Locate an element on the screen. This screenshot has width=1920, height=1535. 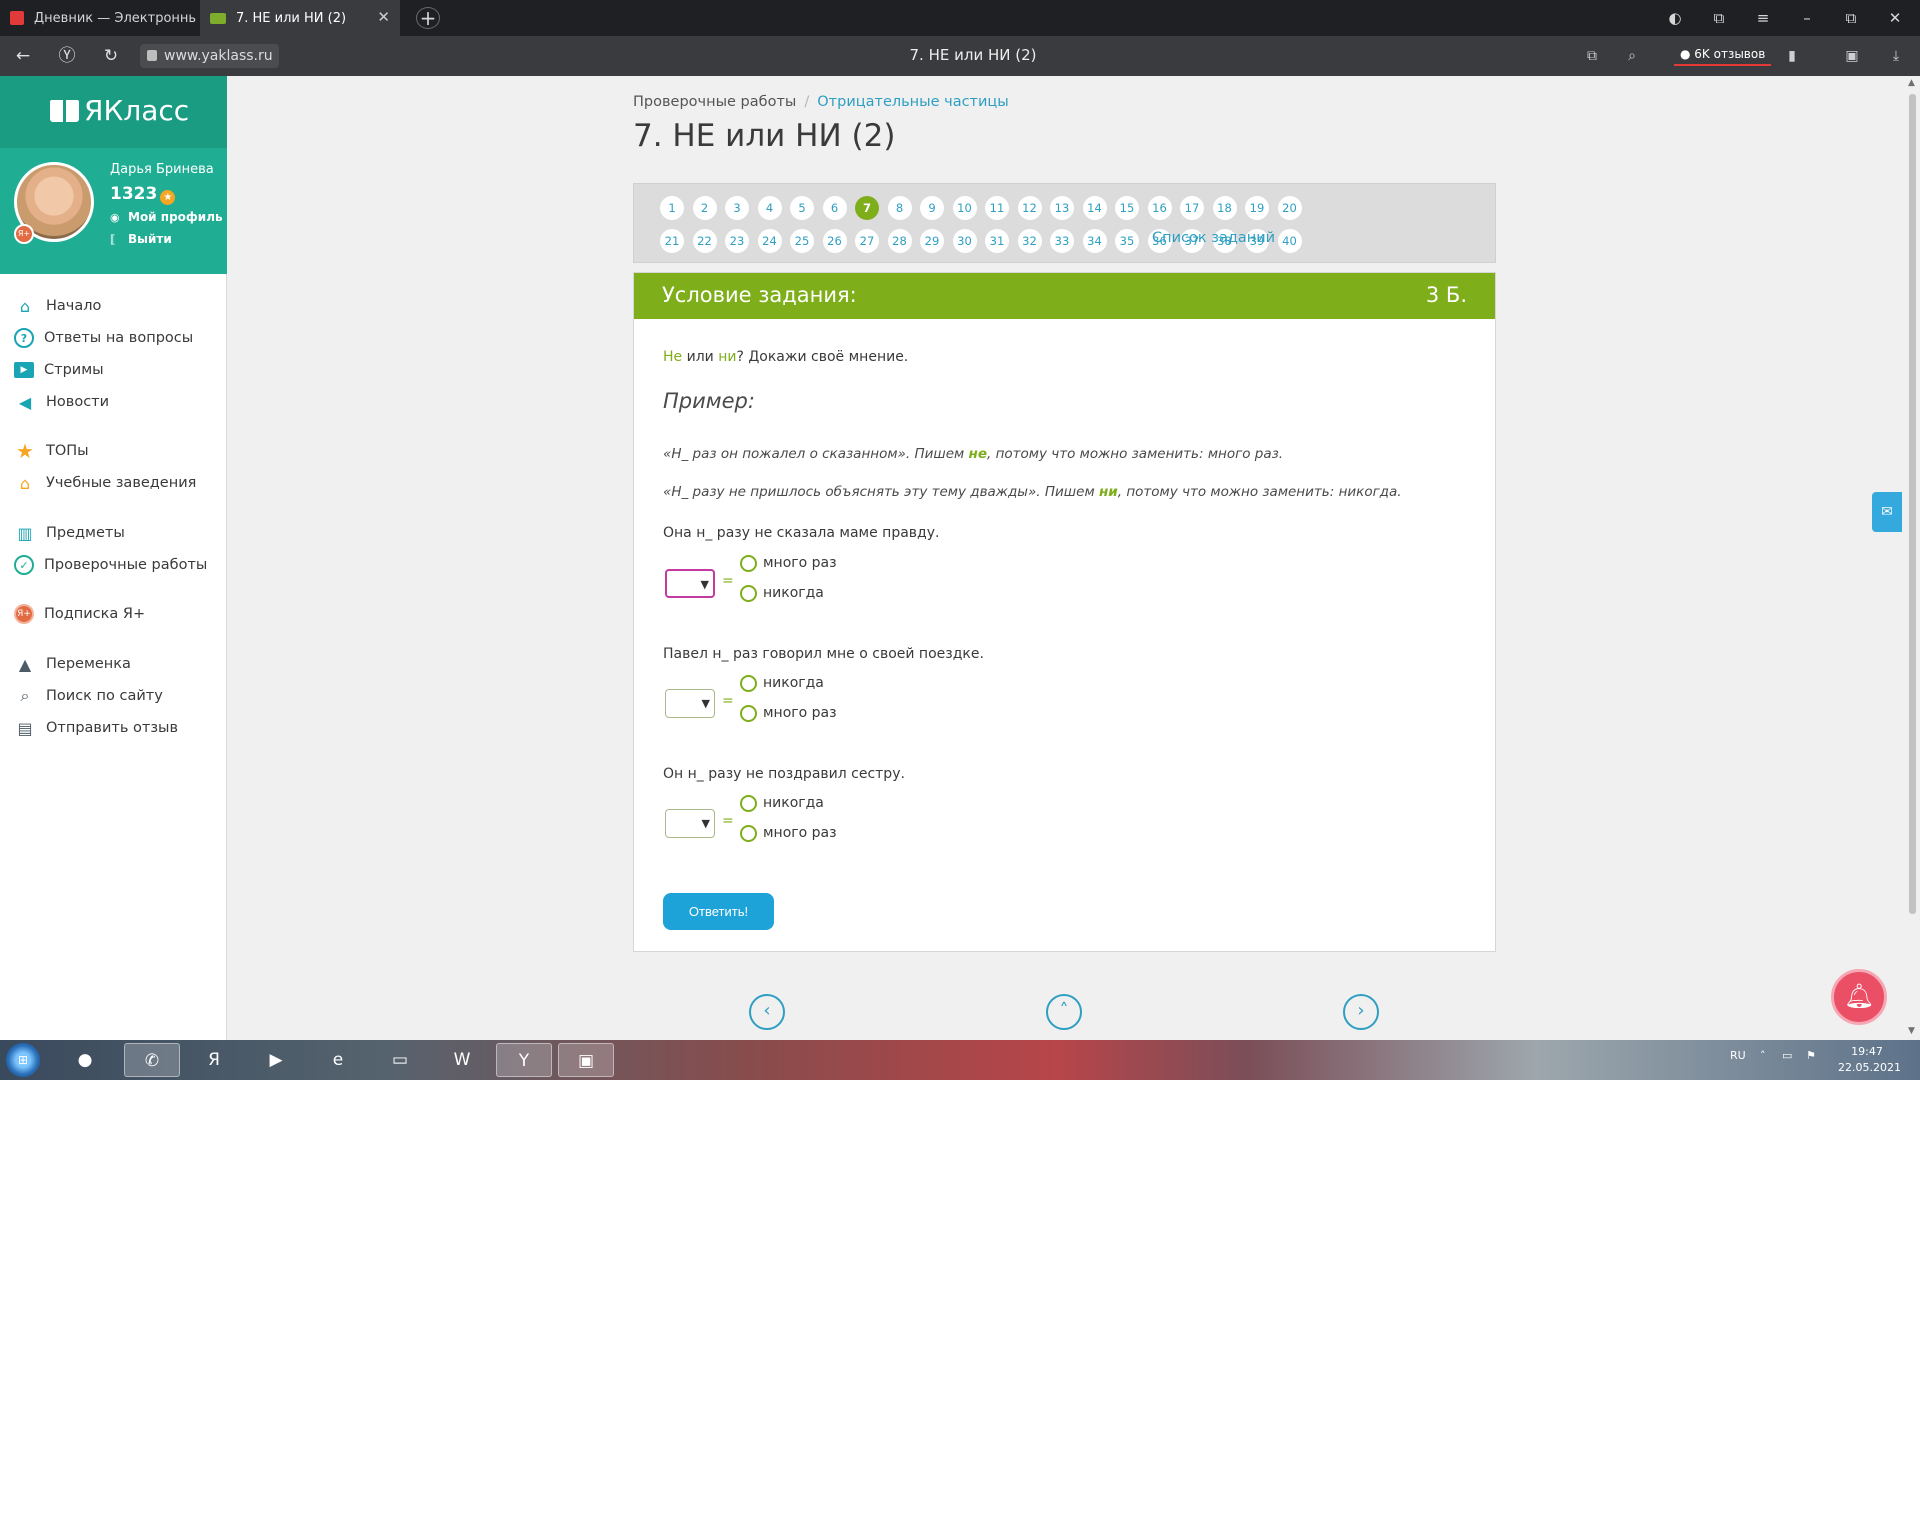
task-number-35: 35 is located at coordinates (1127, 241).